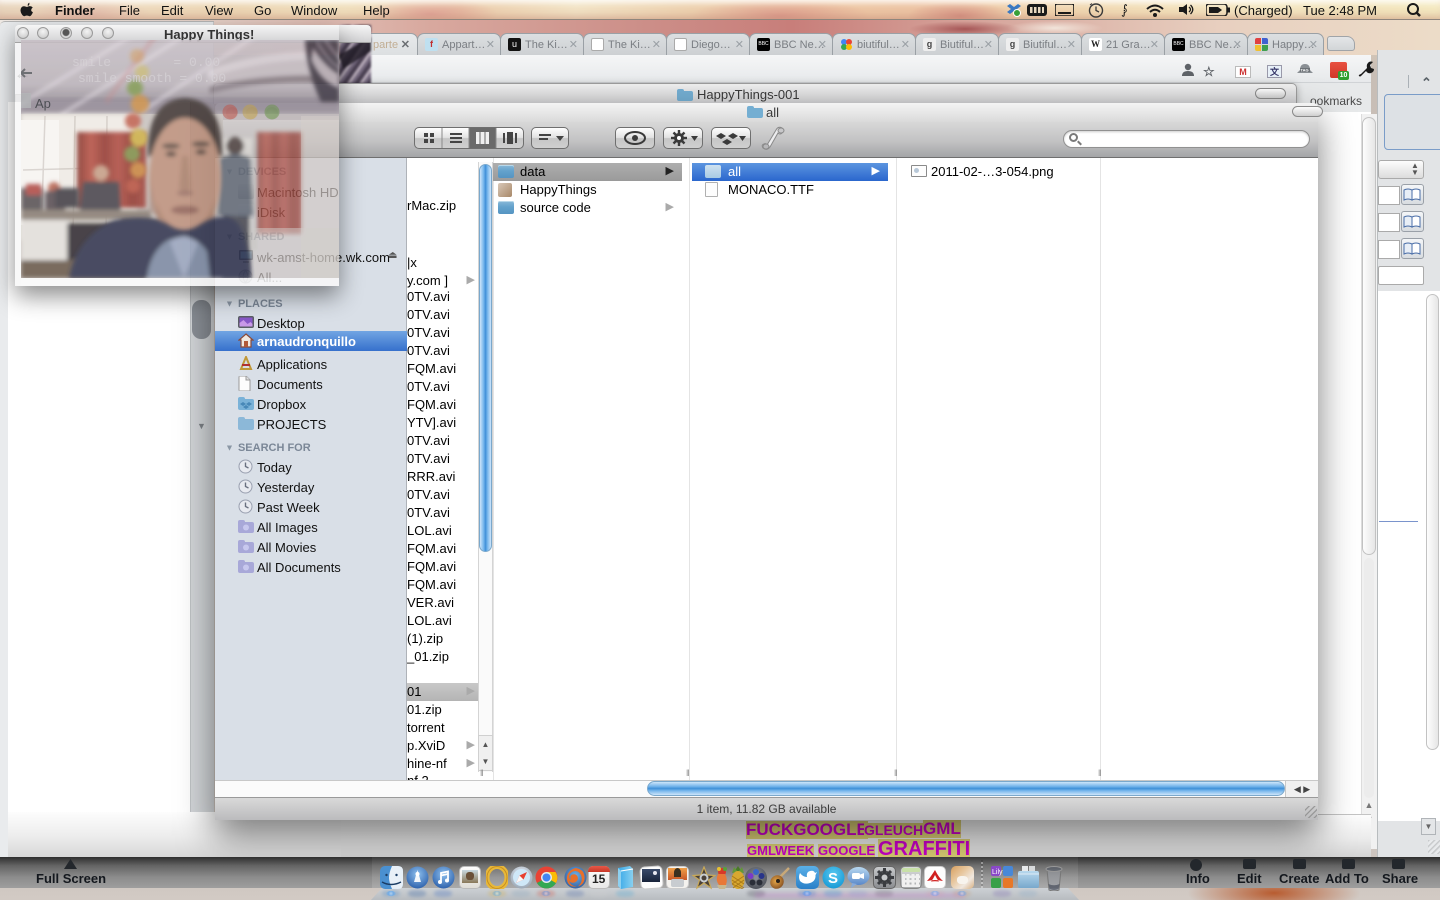 The image size is (1440, 900). What do you see at coordinates (152, 78) in the screenshot?
I see `svg-text: smile smooth = 0.00` at bounding box center [152, 78].